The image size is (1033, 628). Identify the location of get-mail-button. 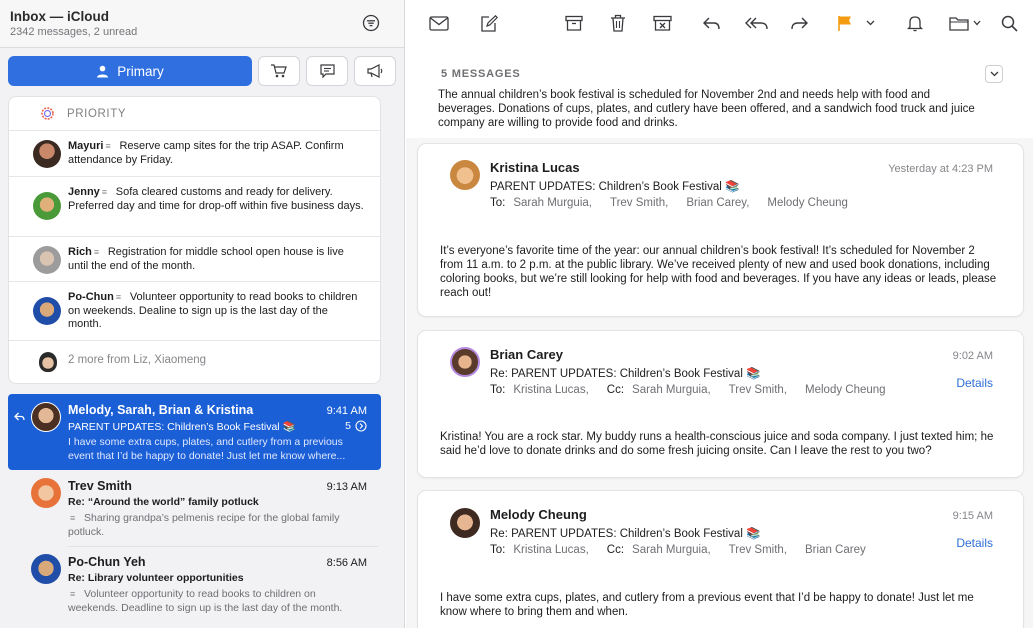
(439, 23).